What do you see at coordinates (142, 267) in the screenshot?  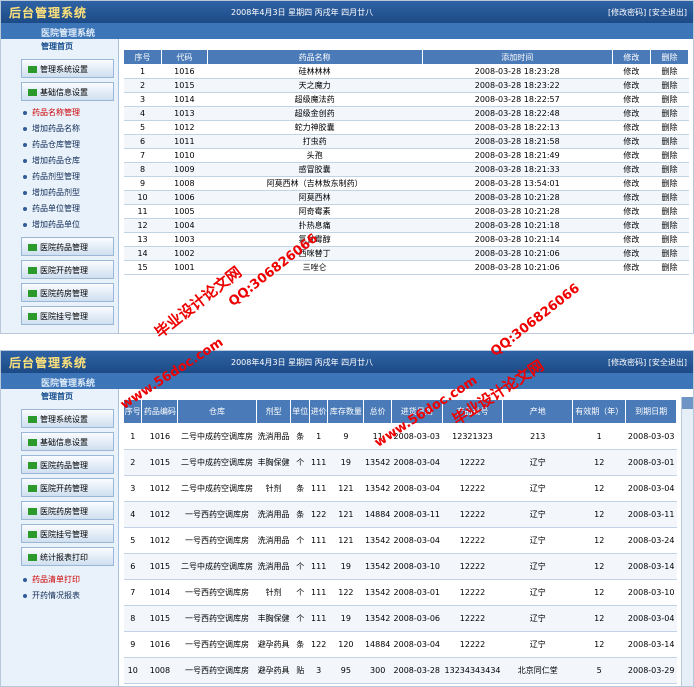 I see `table-cell: 15` at bounding box center [142, 267].